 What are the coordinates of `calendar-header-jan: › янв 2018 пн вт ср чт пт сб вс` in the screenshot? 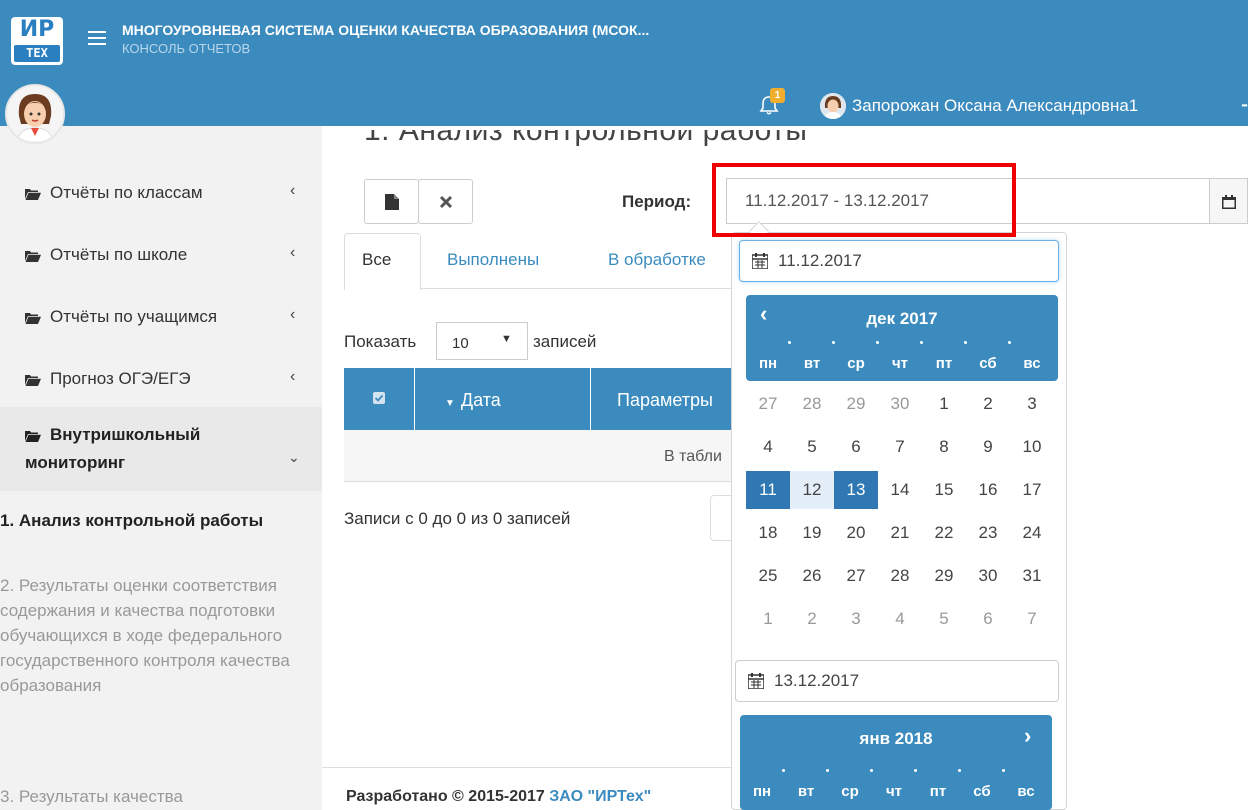 It's located at (896, 762).